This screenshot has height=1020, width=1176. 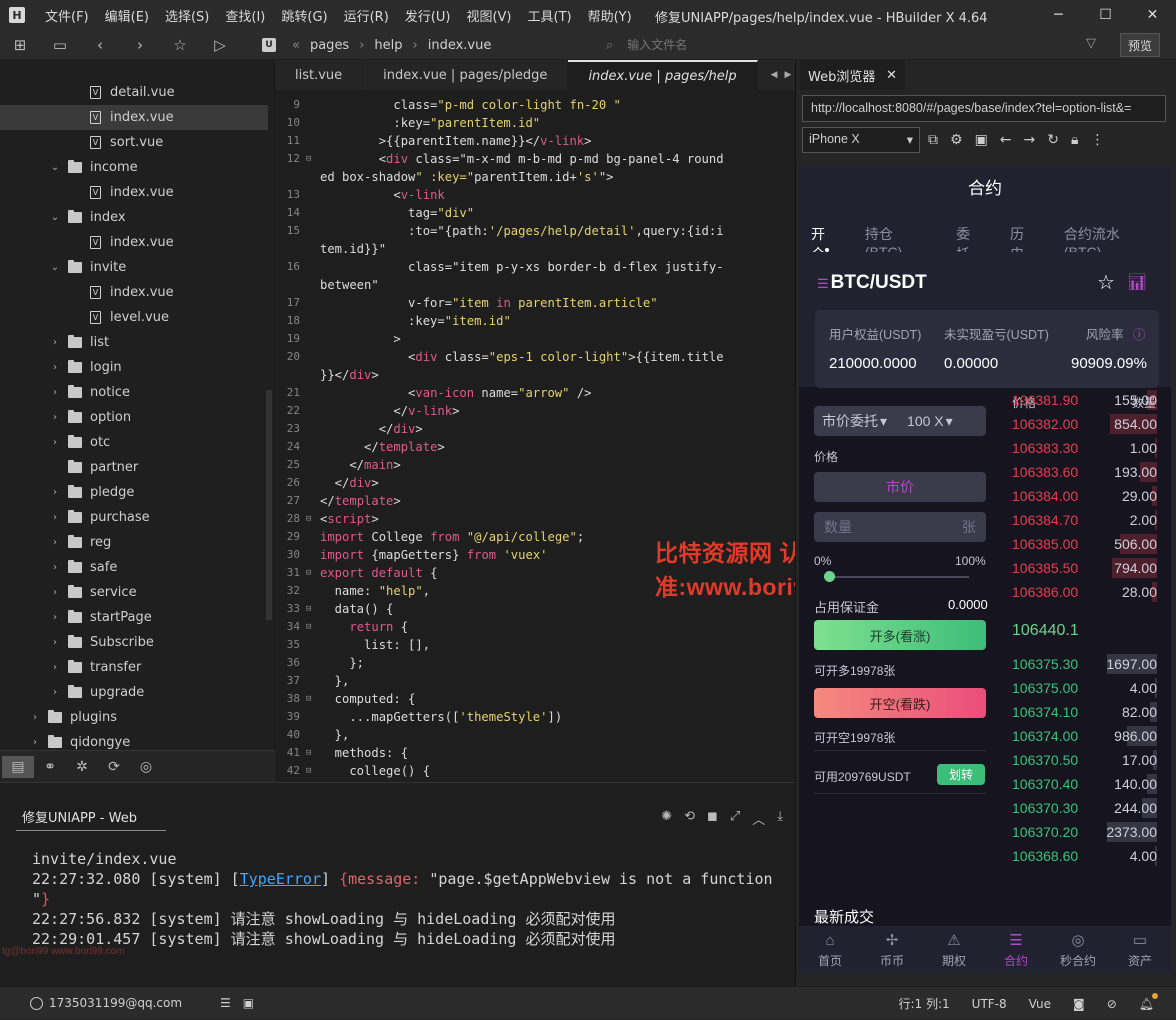 What do you see at coordinates (1030, 140) in the screenshot?
I see `forward-icon: →` at bounding box center [1030, 140].